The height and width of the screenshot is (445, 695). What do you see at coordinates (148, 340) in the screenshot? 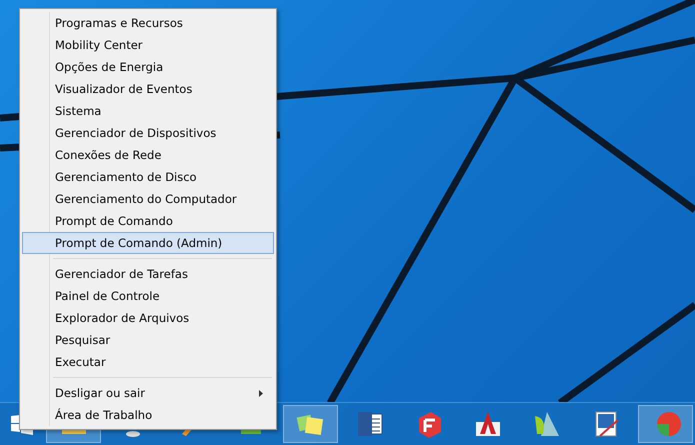
I see `menu-item: Pesquisar` at bounding box center [148, 340].